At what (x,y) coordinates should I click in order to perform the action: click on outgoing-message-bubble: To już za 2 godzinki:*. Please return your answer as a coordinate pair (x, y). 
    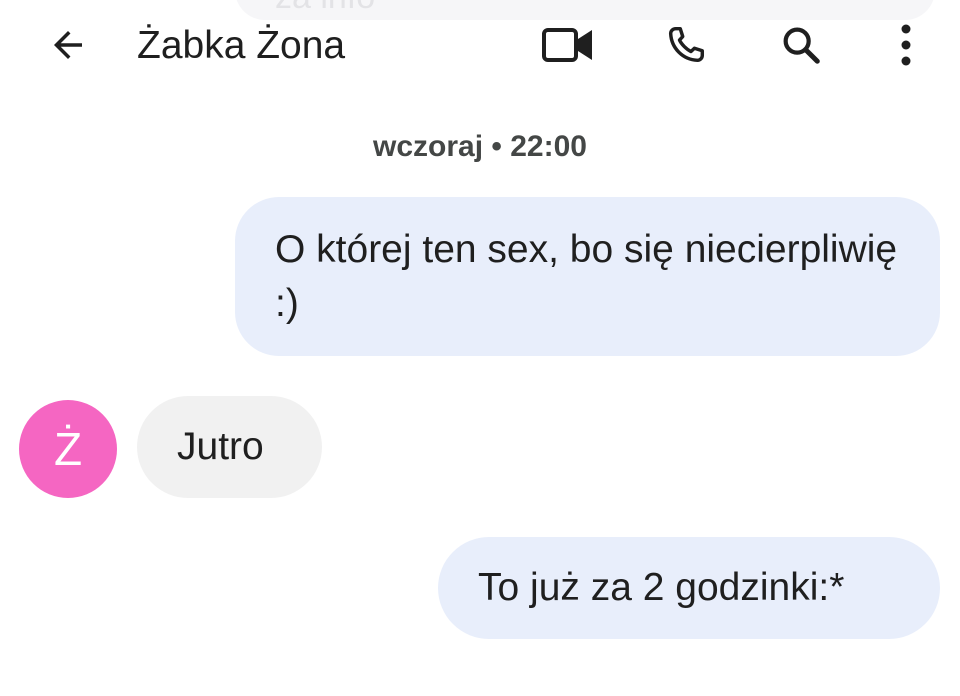
    Looking at the image, I should click on (689, 588).